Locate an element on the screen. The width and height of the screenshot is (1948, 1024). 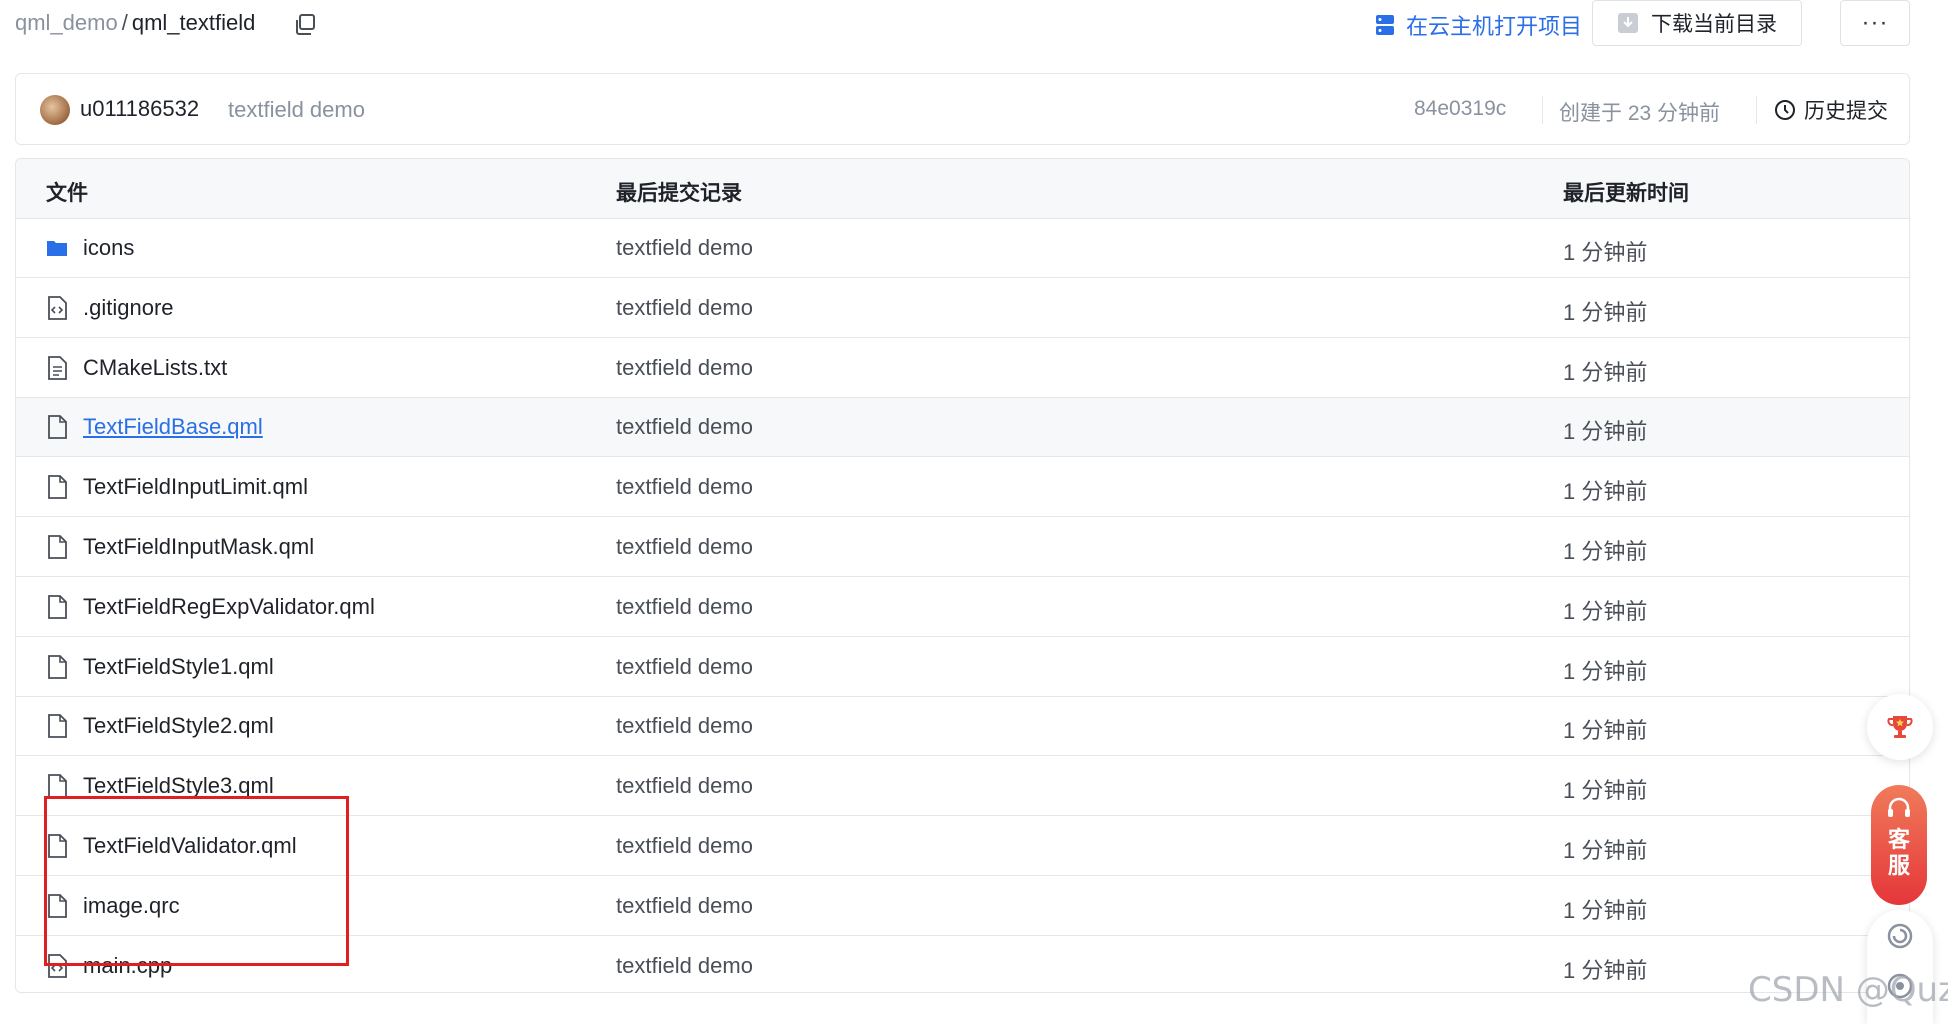
table-row: TextFieldStyle1.qml textfield demo 1 分钟前 is located at coordinates (962, 667).